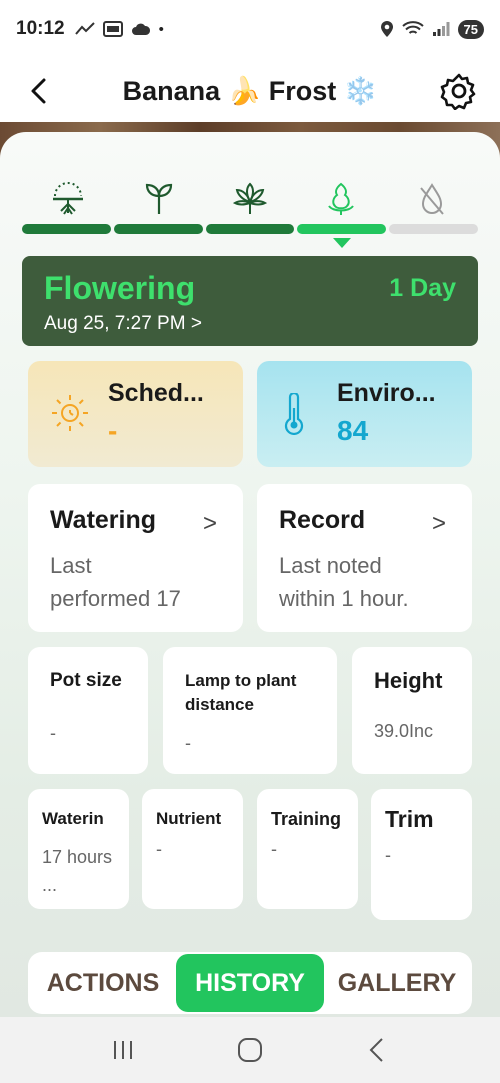 This screenshot has height=1083, width=500. I want to click on notification-badge-icon, so click(112, 29).